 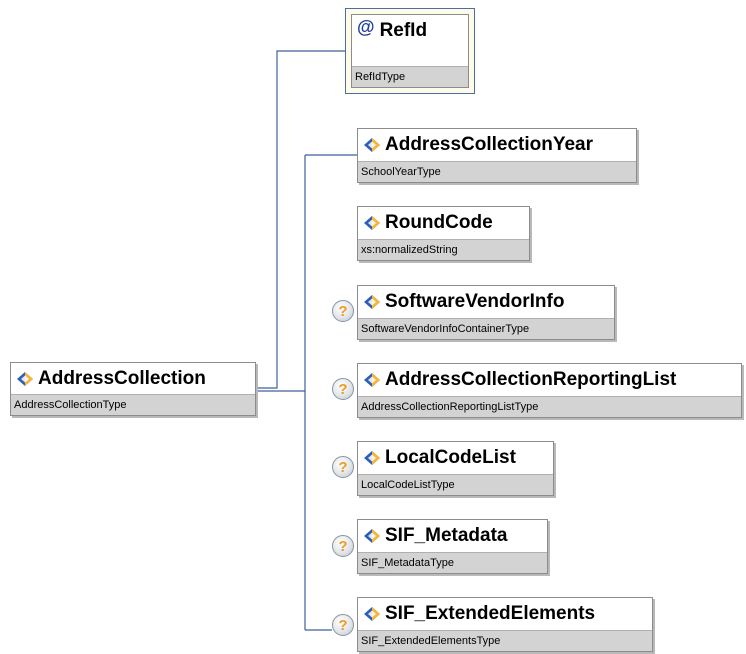 What do you see at coordinates (450, 457) in the screenshot?
I see `element-name: LocalCodeList` at bounding box center [450, 457].